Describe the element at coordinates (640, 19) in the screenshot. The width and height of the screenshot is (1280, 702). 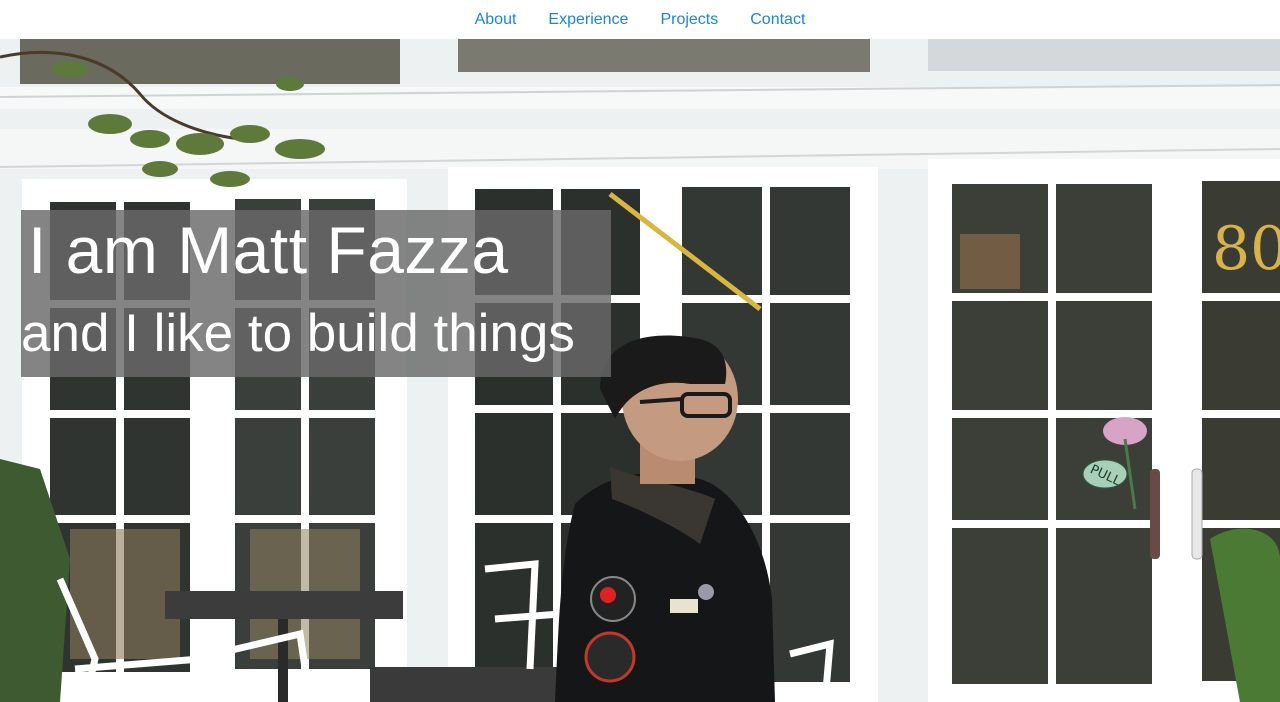
I see `top-navigation: About Experience Projects Contact` at that location.